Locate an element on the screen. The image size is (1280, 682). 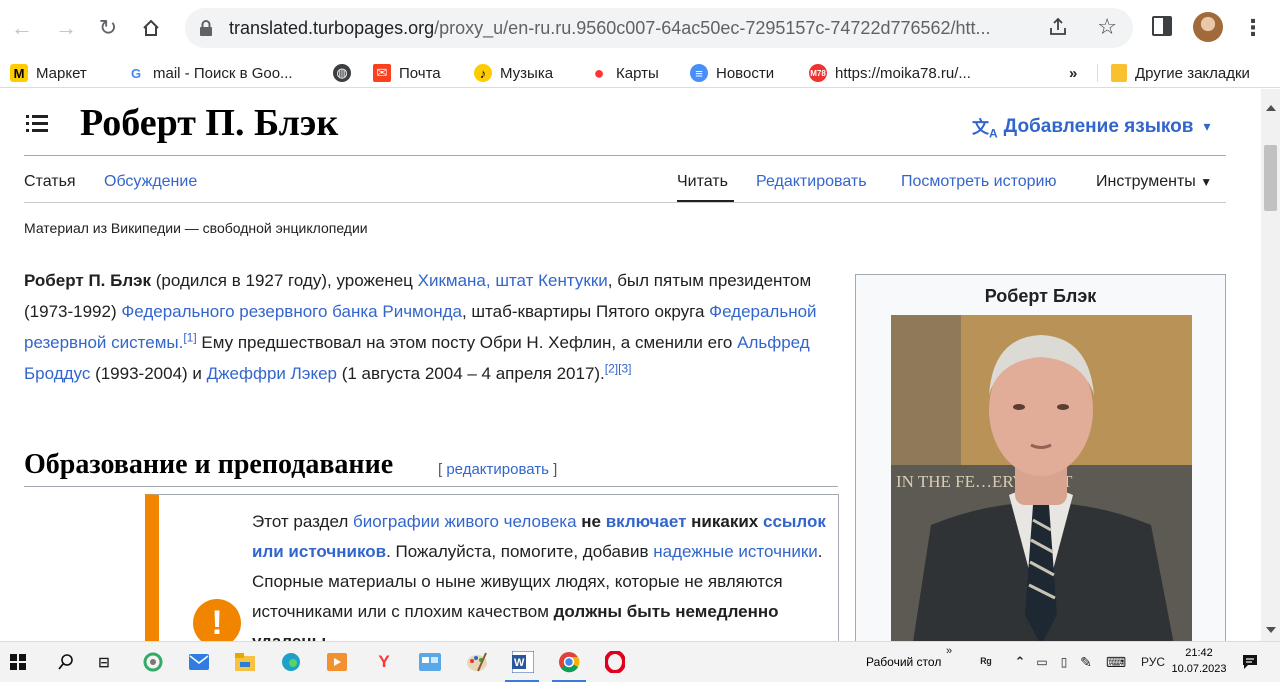
chevron-down-icon: ▼ is located at coordinates (1206, 182).